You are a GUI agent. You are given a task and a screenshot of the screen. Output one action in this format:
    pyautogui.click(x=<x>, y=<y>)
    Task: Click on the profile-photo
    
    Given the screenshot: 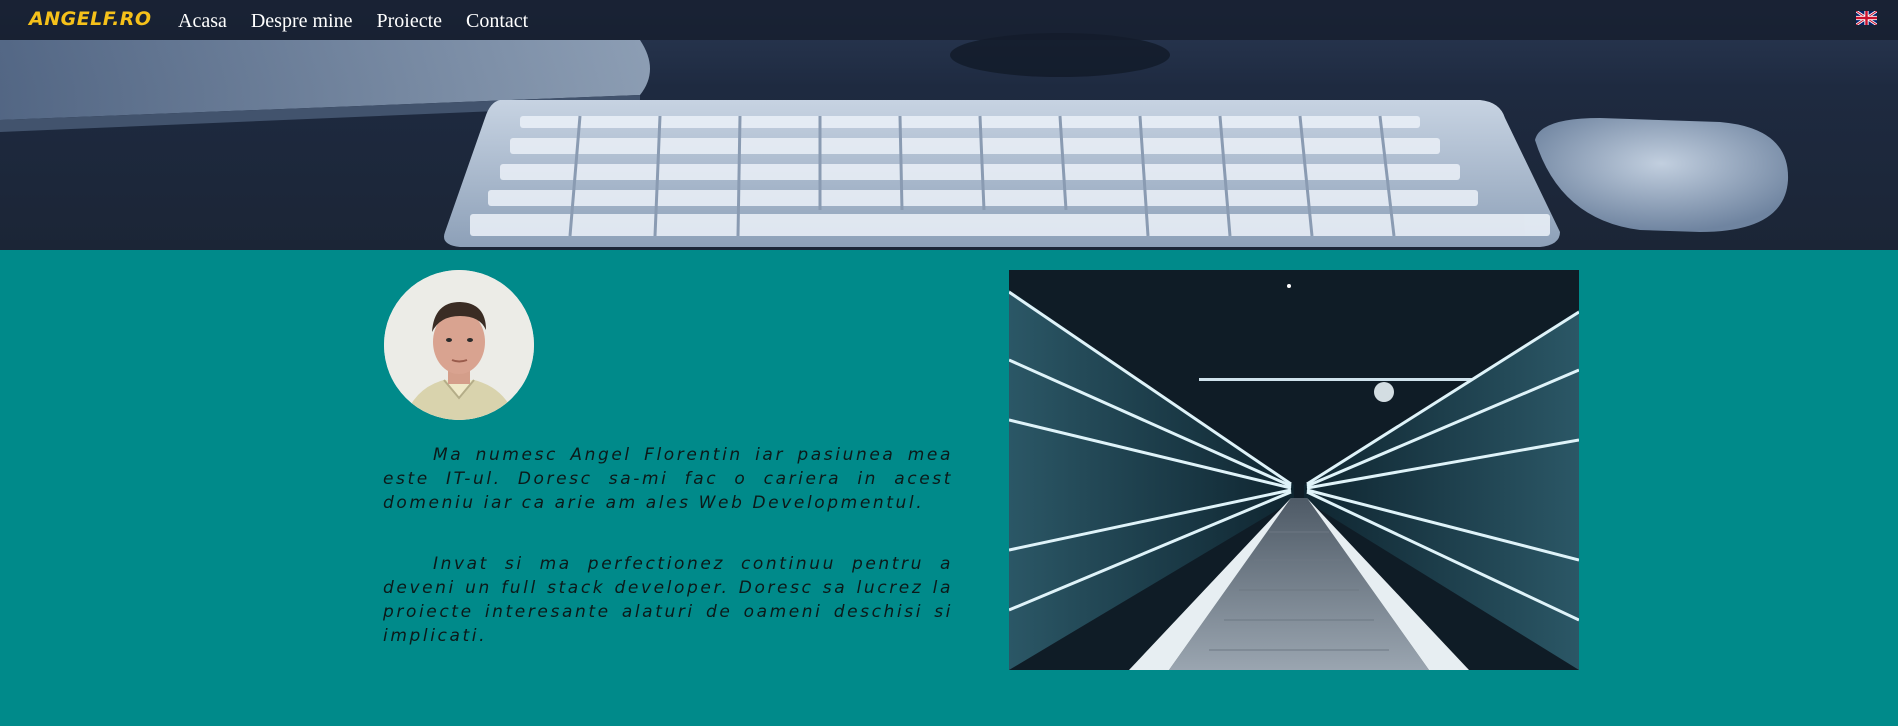 What is the action you would take?
    pyautogui.click(x=459, y=345)
    